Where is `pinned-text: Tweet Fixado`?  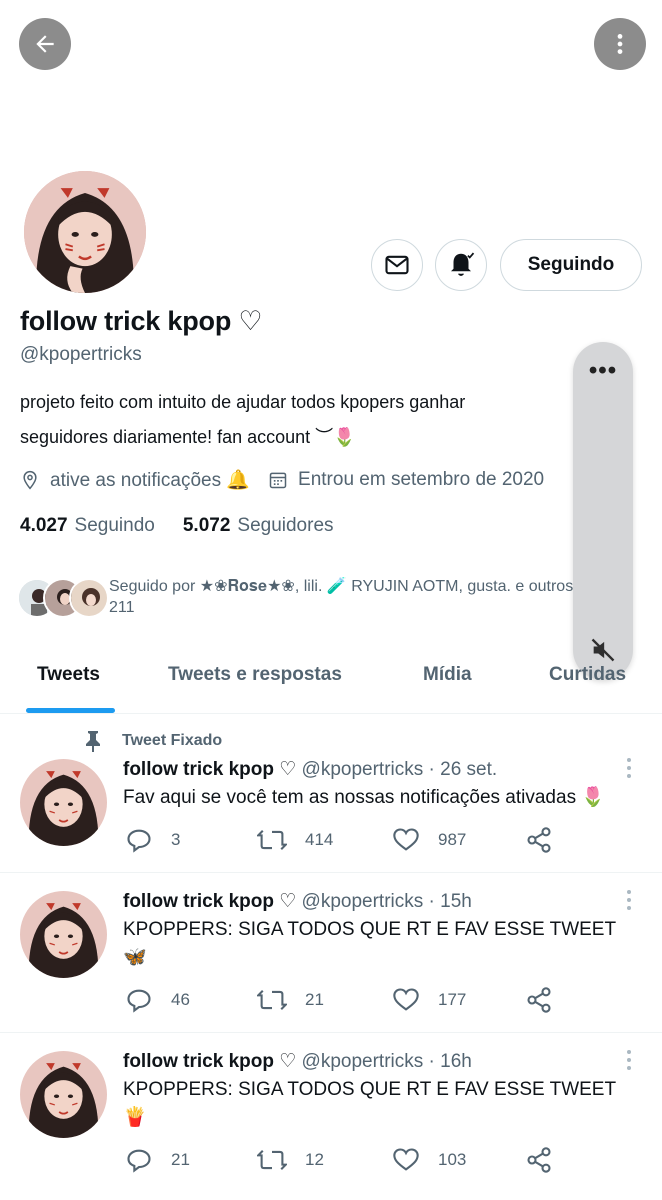
pinned-text: Tweet Fixado is located at coordinates (172, 740).